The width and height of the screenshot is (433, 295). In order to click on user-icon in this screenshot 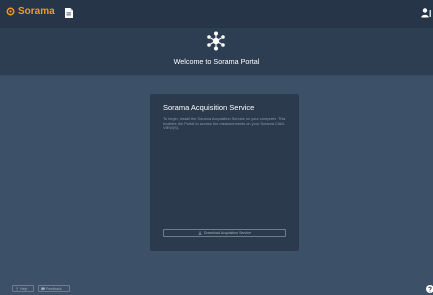, I will do `click(426, 13)`.